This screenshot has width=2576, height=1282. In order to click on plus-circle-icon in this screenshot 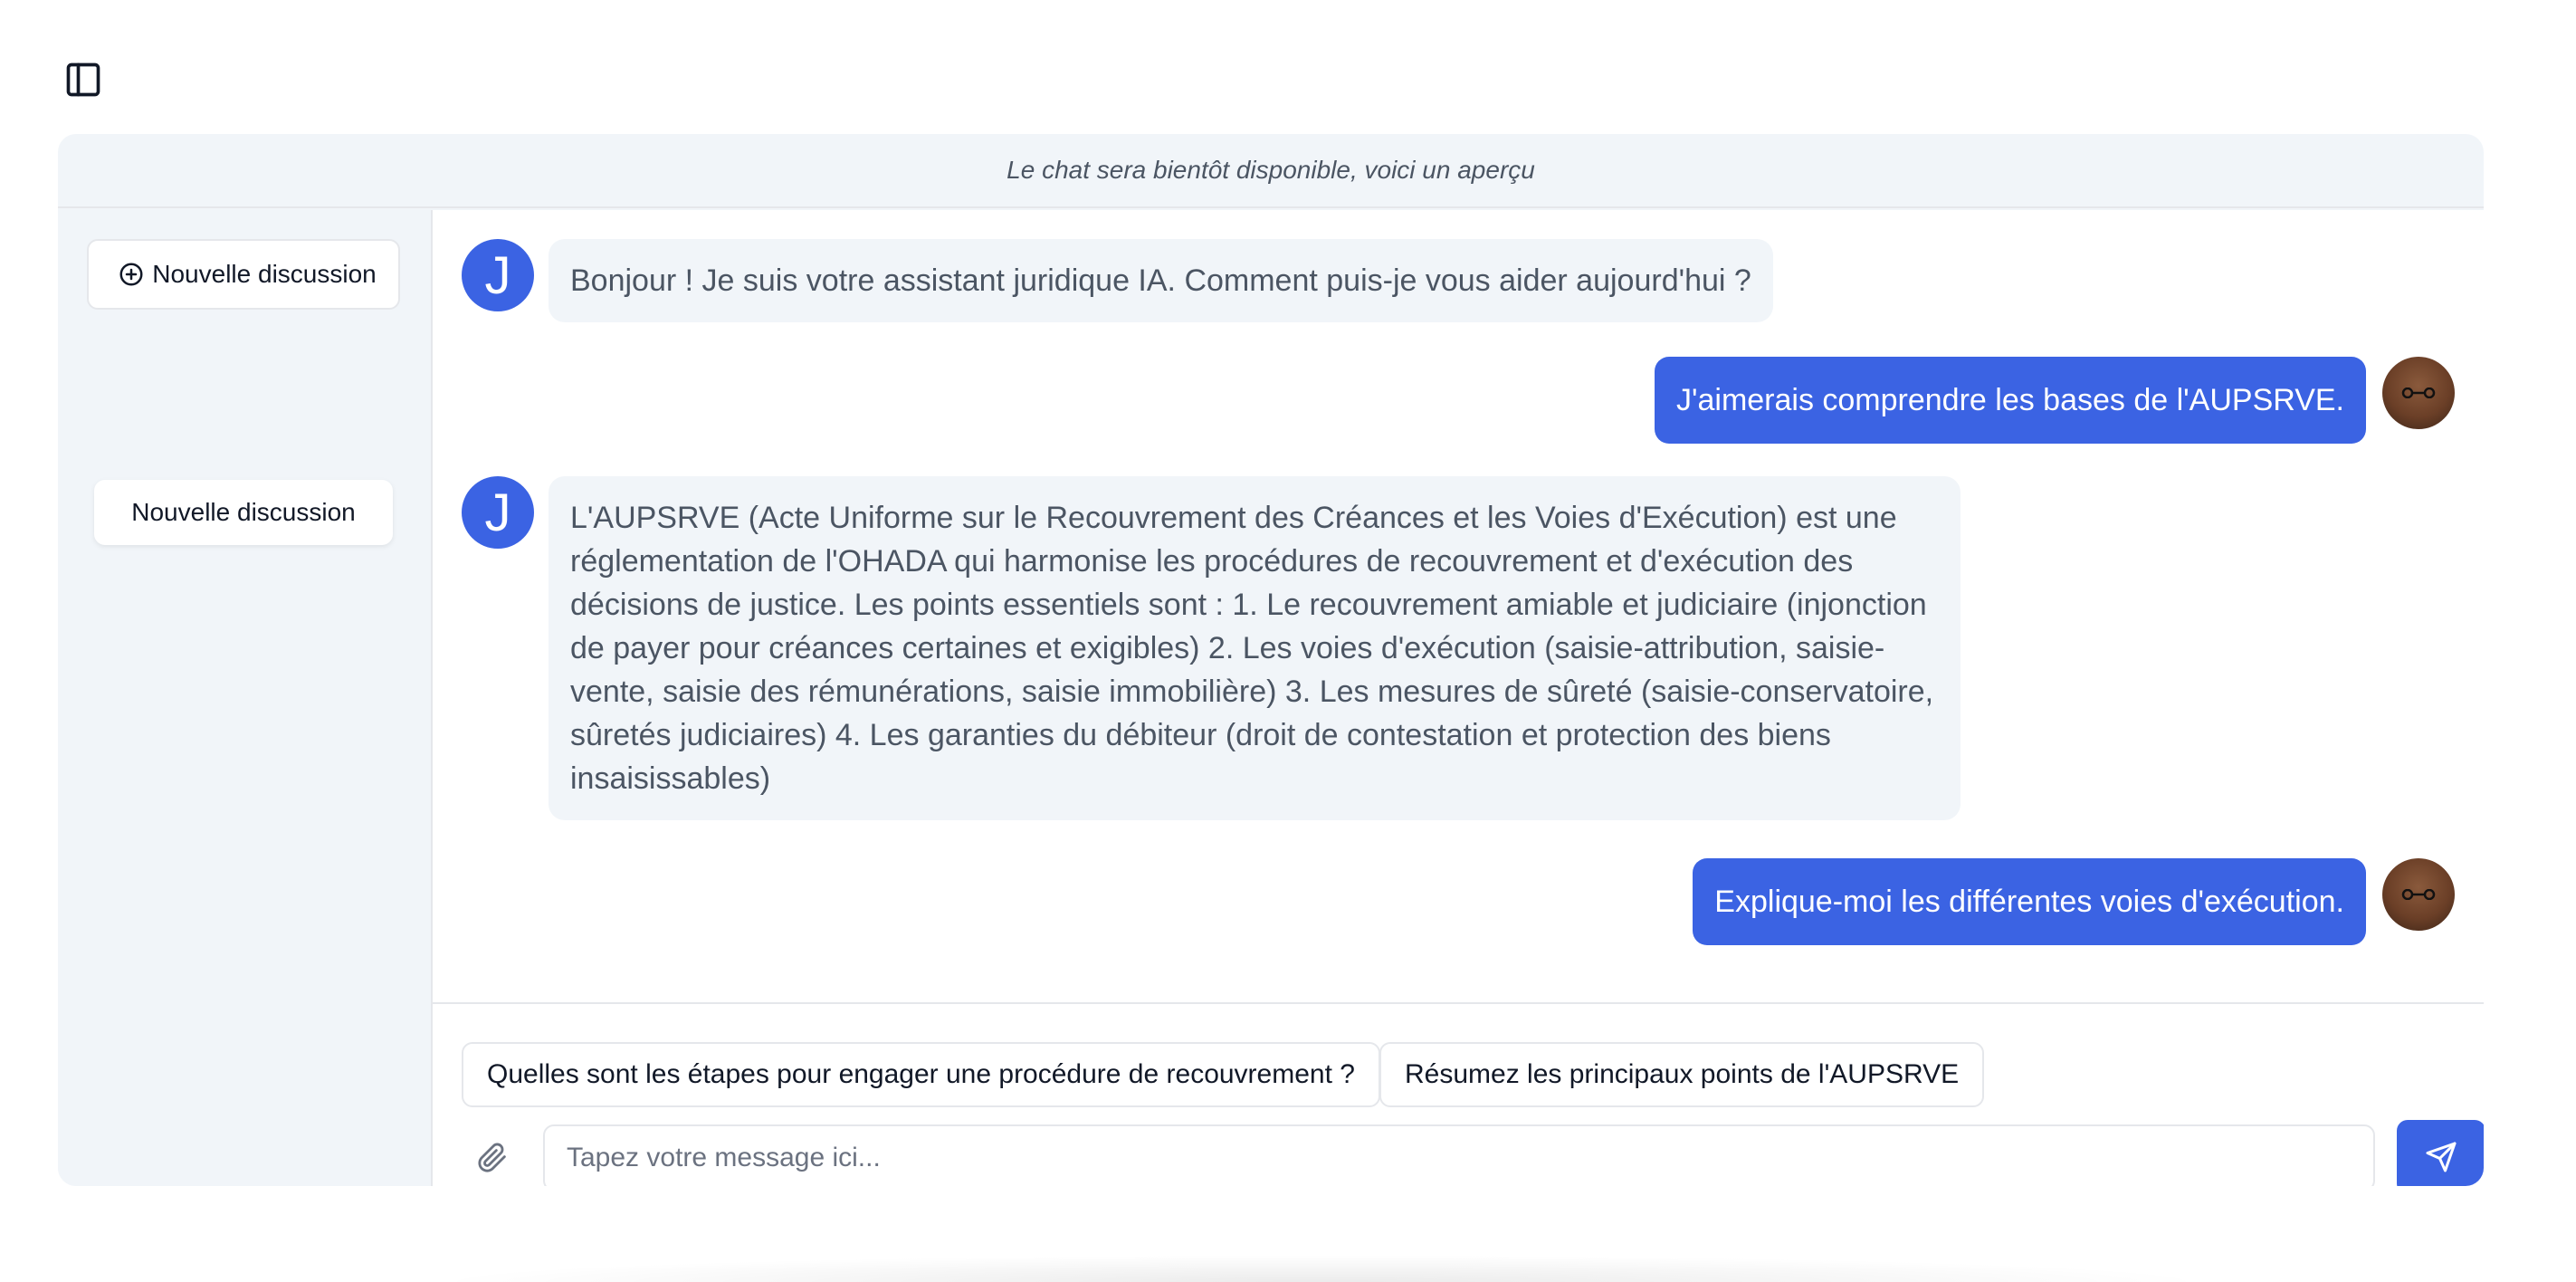, I will do `click(131, 274)`.